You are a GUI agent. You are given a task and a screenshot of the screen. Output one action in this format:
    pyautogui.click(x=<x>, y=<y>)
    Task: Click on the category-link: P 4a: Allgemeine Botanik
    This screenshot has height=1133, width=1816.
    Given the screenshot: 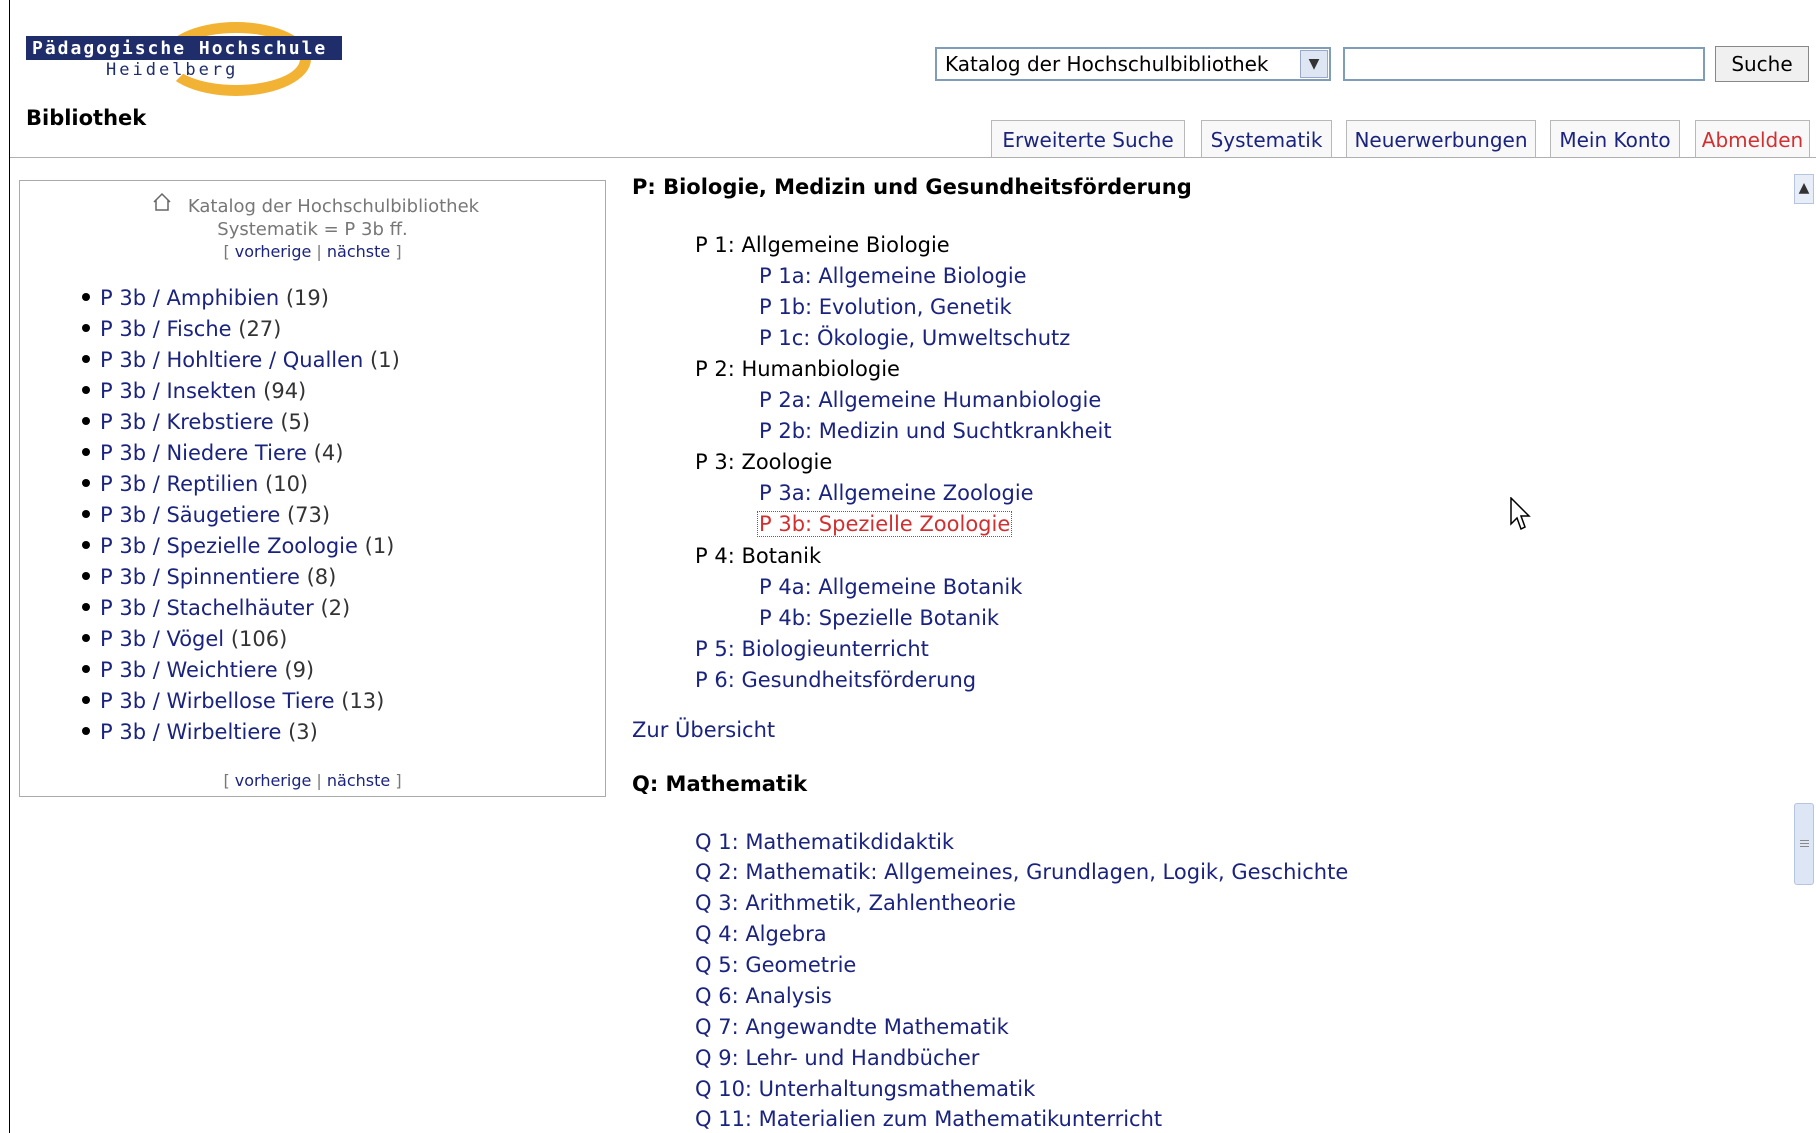 What is the action you would take?
    pyautogui.click(x=890, y=587)
    